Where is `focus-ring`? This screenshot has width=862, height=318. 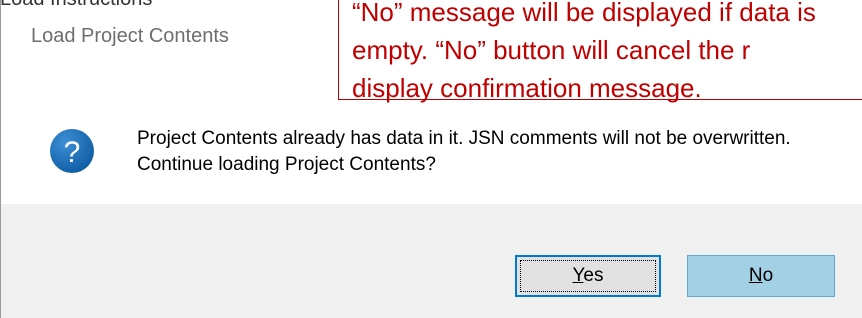 focus-ring is located at coordinates (588, 276).